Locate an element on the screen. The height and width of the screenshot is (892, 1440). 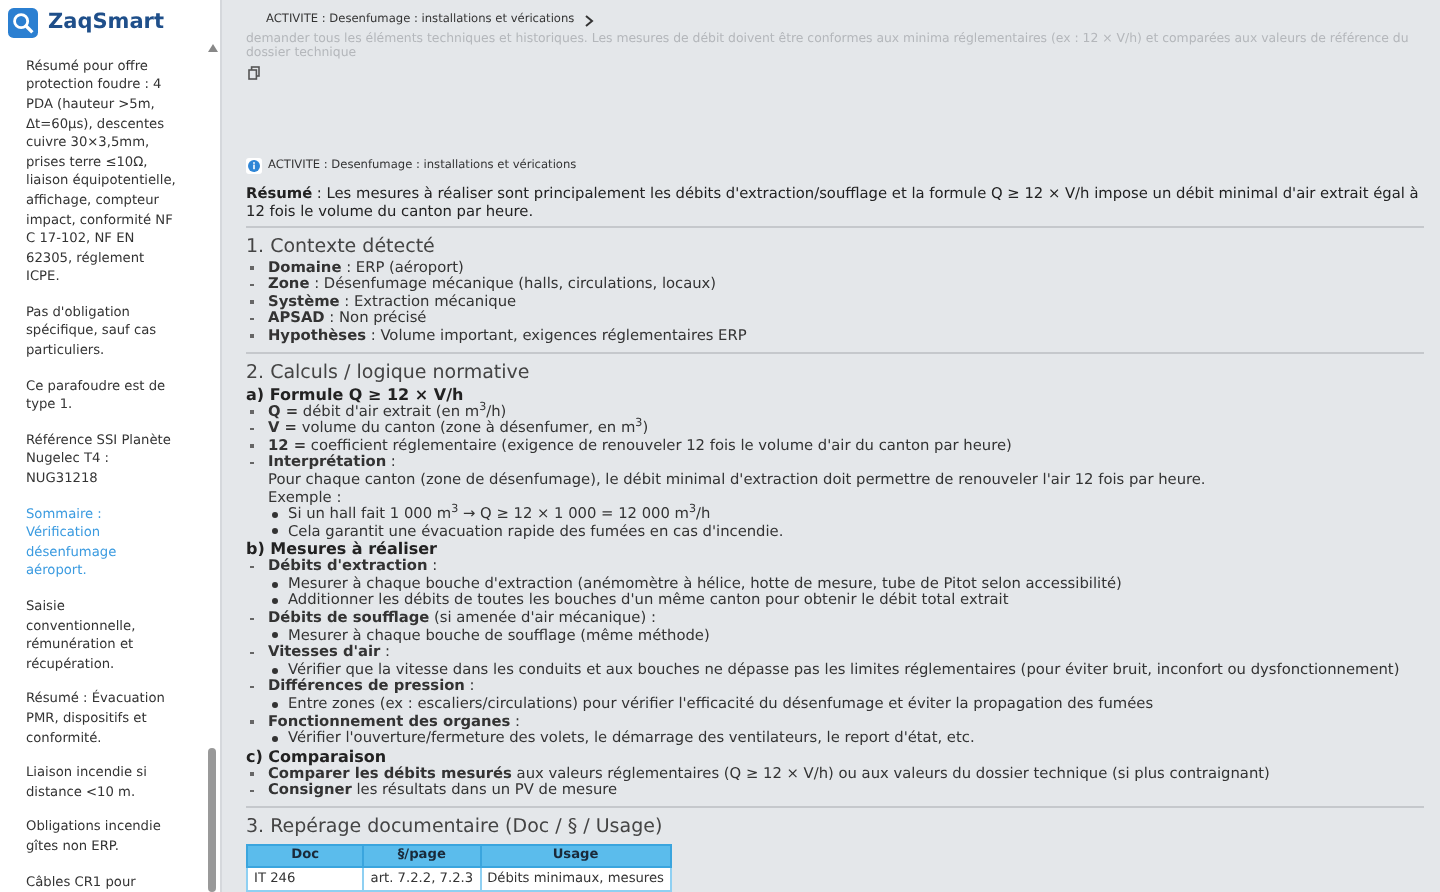
subheading: c) Comparaison is located at coordinates (317, 756).